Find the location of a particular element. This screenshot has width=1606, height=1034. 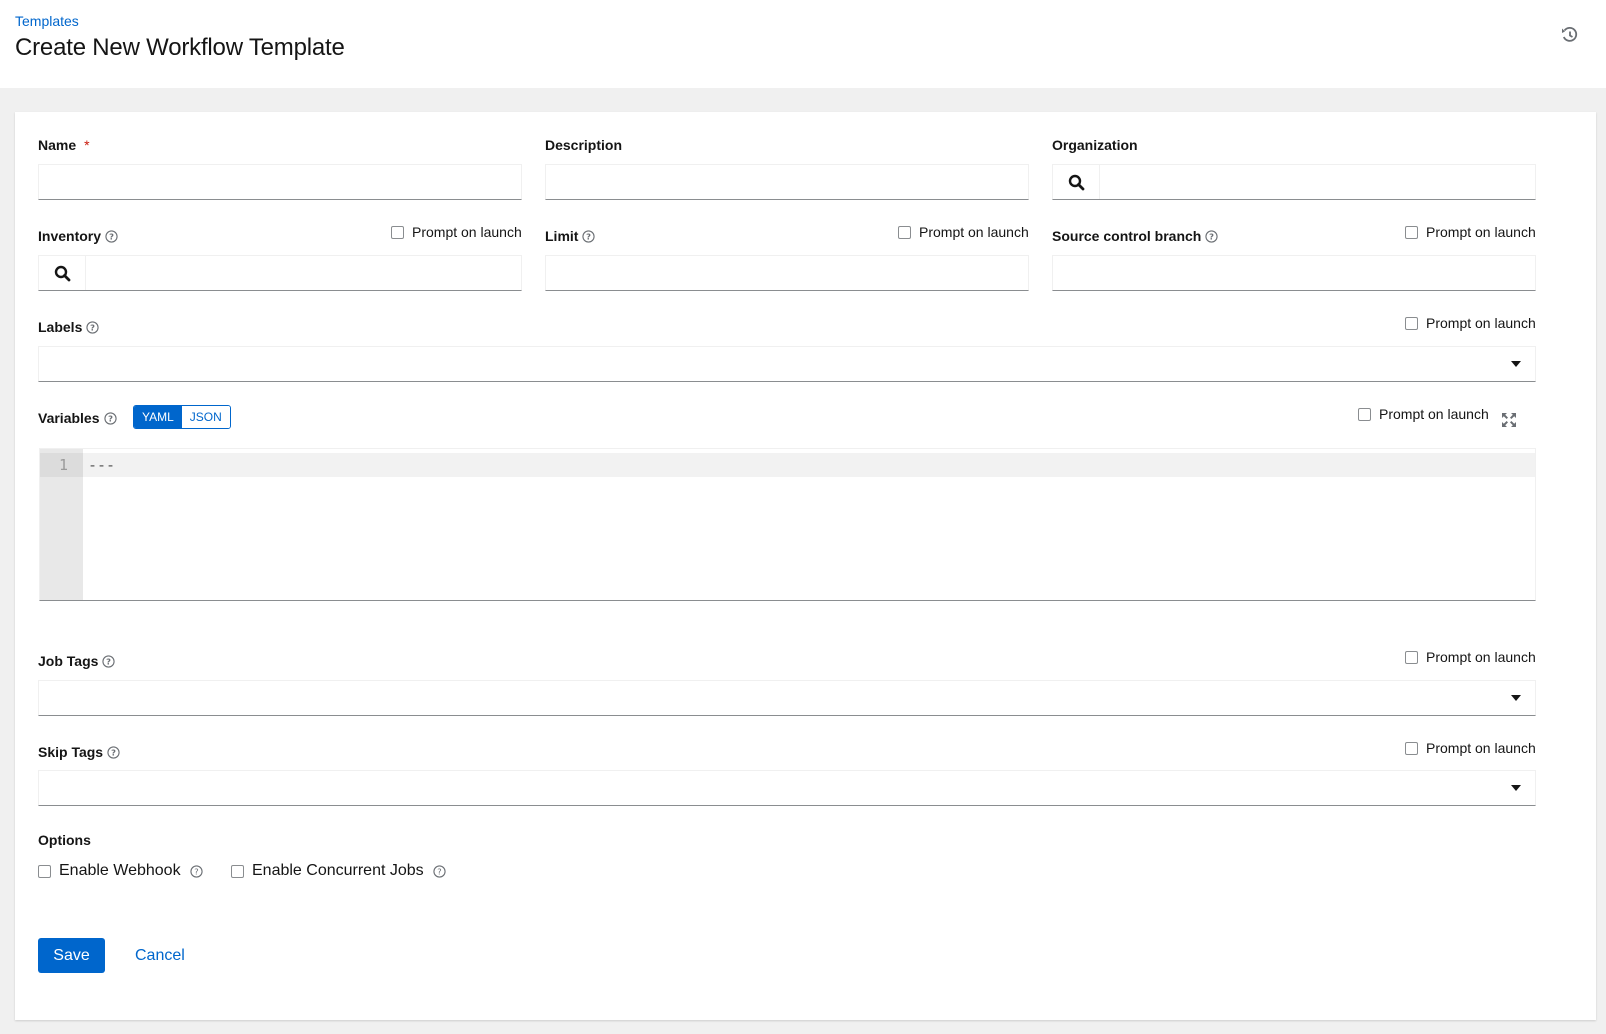

labels-label: Labels ? is located at coordinates (68, 327).